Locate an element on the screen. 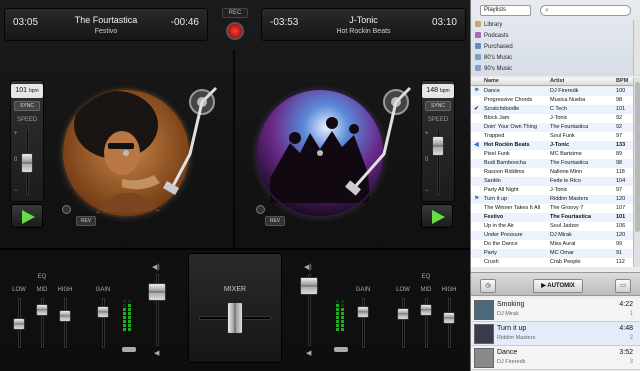 The height and width of the screenshot is (371, 640). playlist-icon is located at coordinates (478, 57).